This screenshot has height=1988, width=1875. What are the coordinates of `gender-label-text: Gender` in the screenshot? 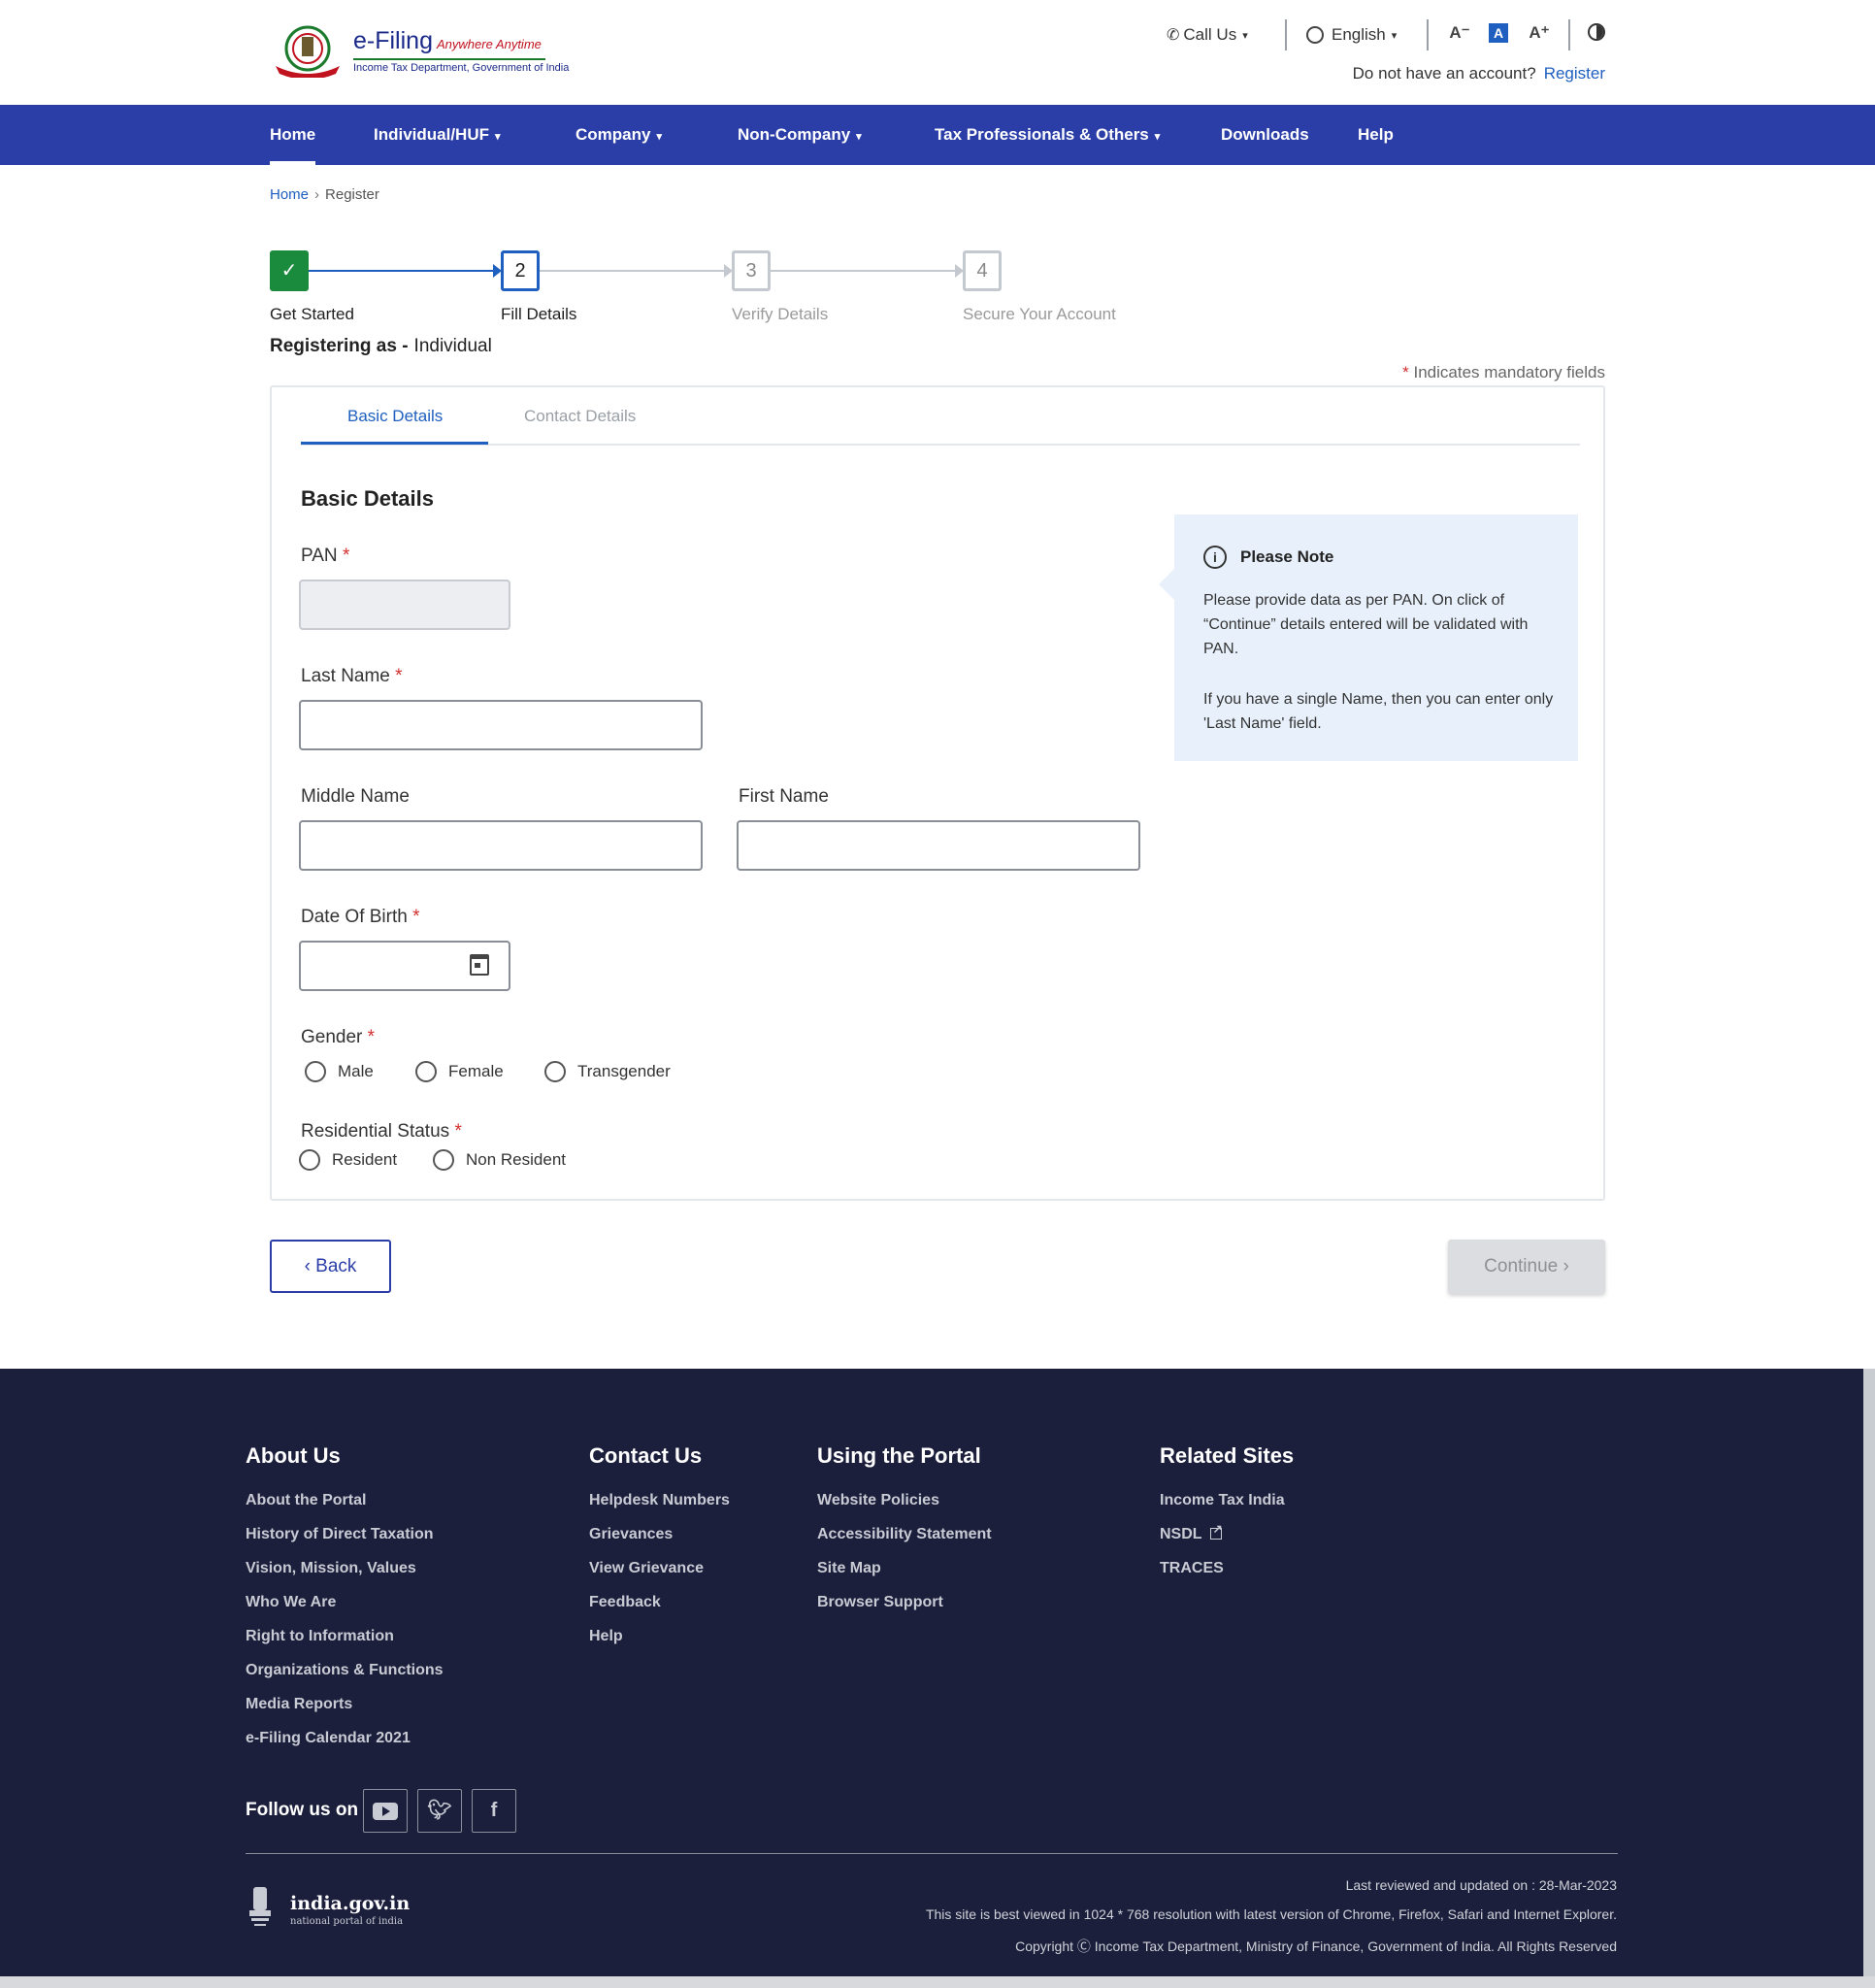 It's located at (332, 1037).